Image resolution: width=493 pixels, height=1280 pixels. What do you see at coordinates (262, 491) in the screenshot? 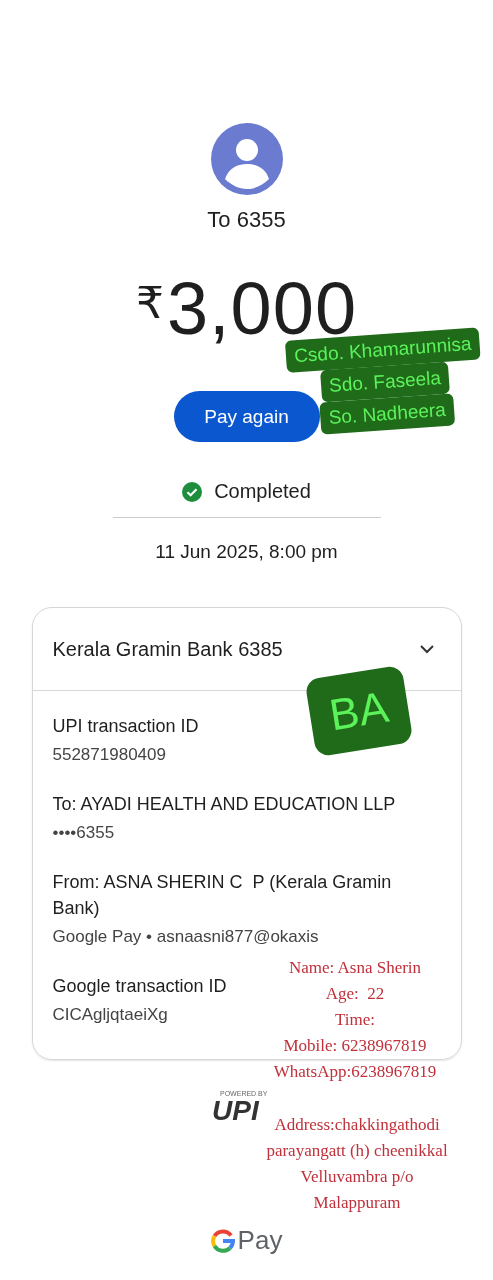
I see `status-text: Completed` at bounding box center [262, 491].